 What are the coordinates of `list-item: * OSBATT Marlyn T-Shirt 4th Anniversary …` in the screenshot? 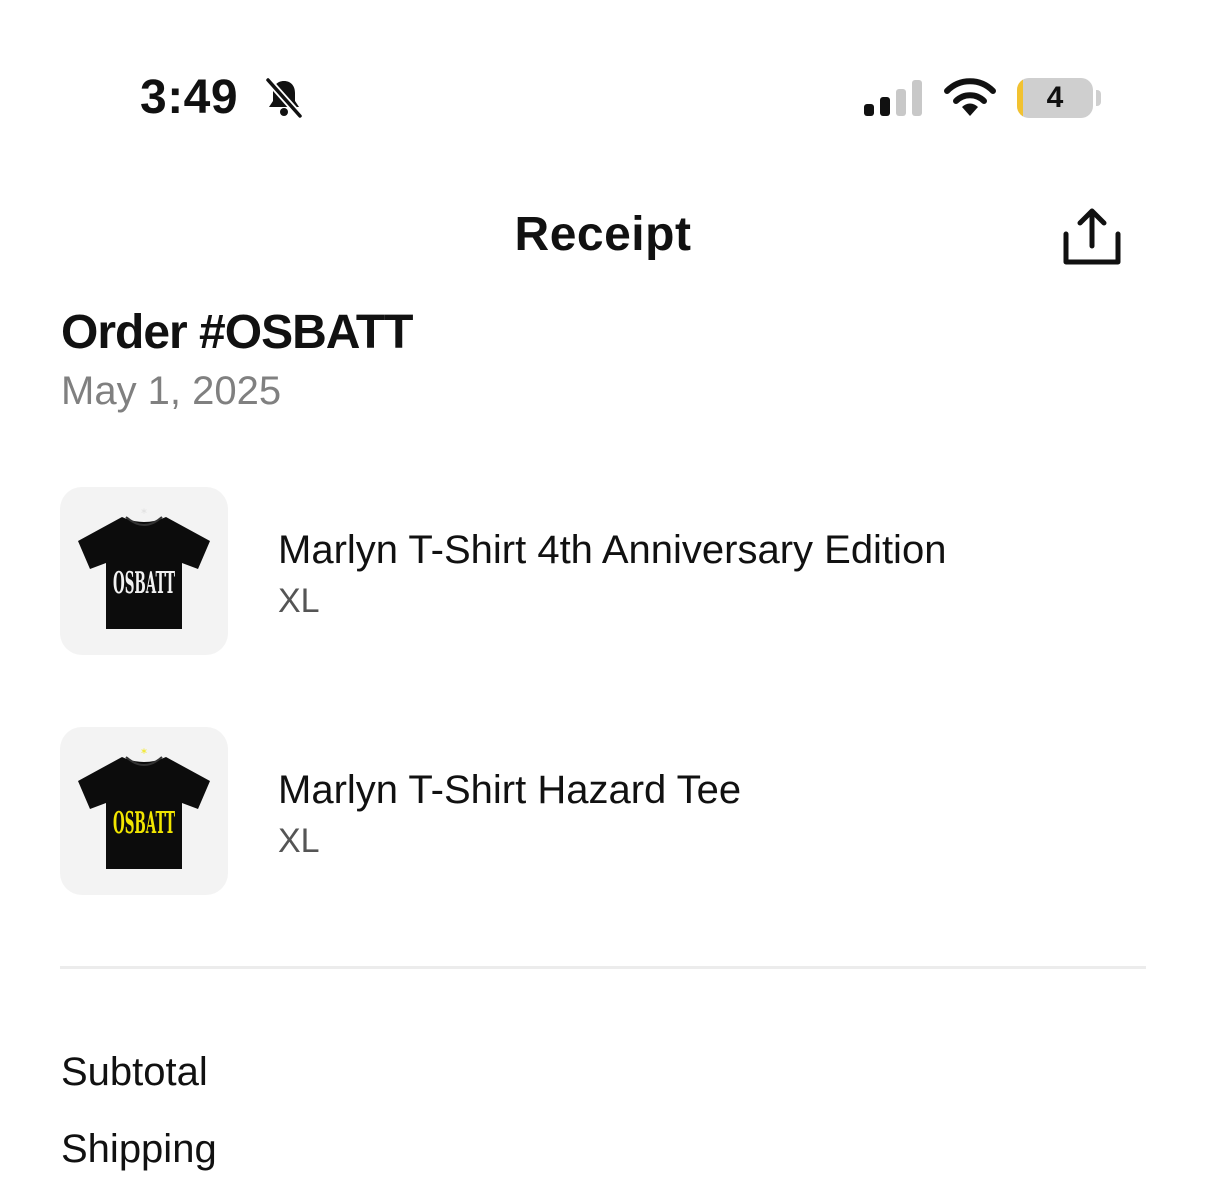 It's located at (605, 572).